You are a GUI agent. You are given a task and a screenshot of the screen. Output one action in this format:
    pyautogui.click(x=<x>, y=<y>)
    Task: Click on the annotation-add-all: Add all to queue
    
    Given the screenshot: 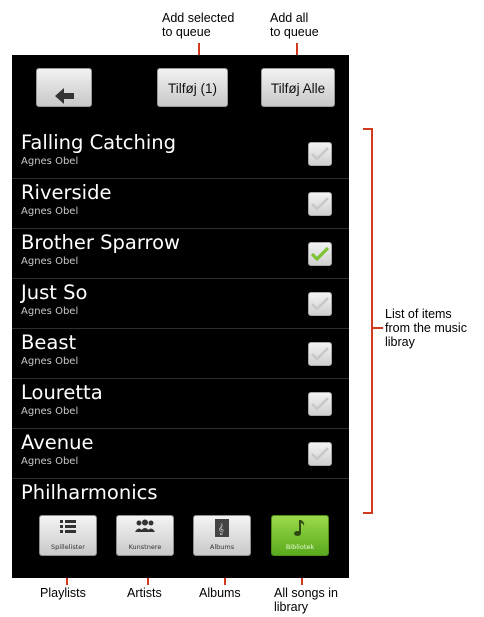 What is the action you would take?
    pyautogui.click(x=294, y=25)
    